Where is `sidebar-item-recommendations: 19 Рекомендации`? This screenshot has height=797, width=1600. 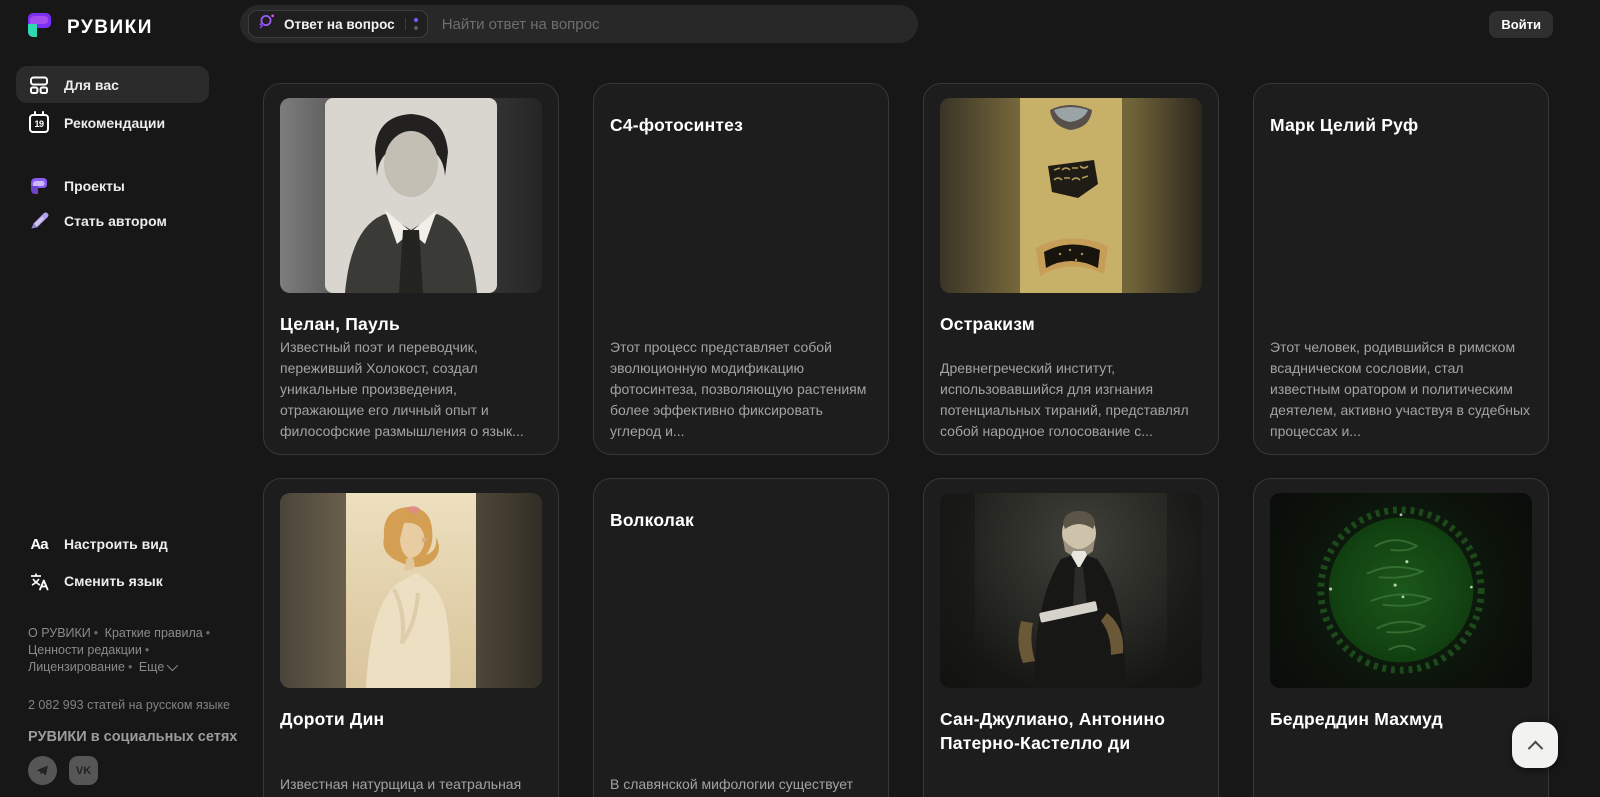 sidebar-item-recommendations: 19 Рекомендации is located at coordinates (112, 122).